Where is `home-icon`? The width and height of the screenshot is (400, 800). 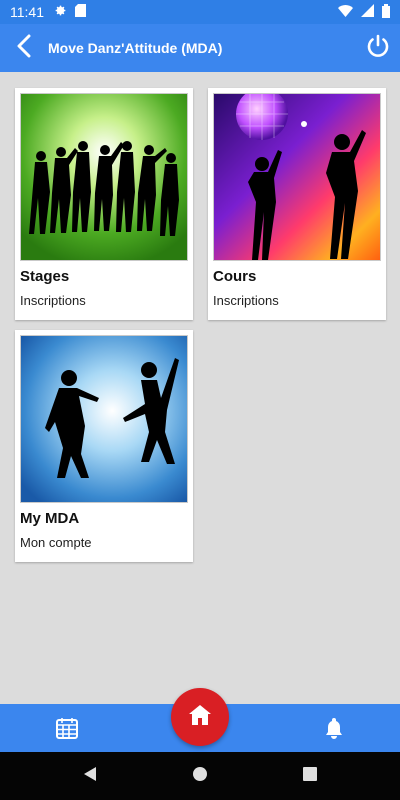 home-icon is located at coordinates (200, 717).